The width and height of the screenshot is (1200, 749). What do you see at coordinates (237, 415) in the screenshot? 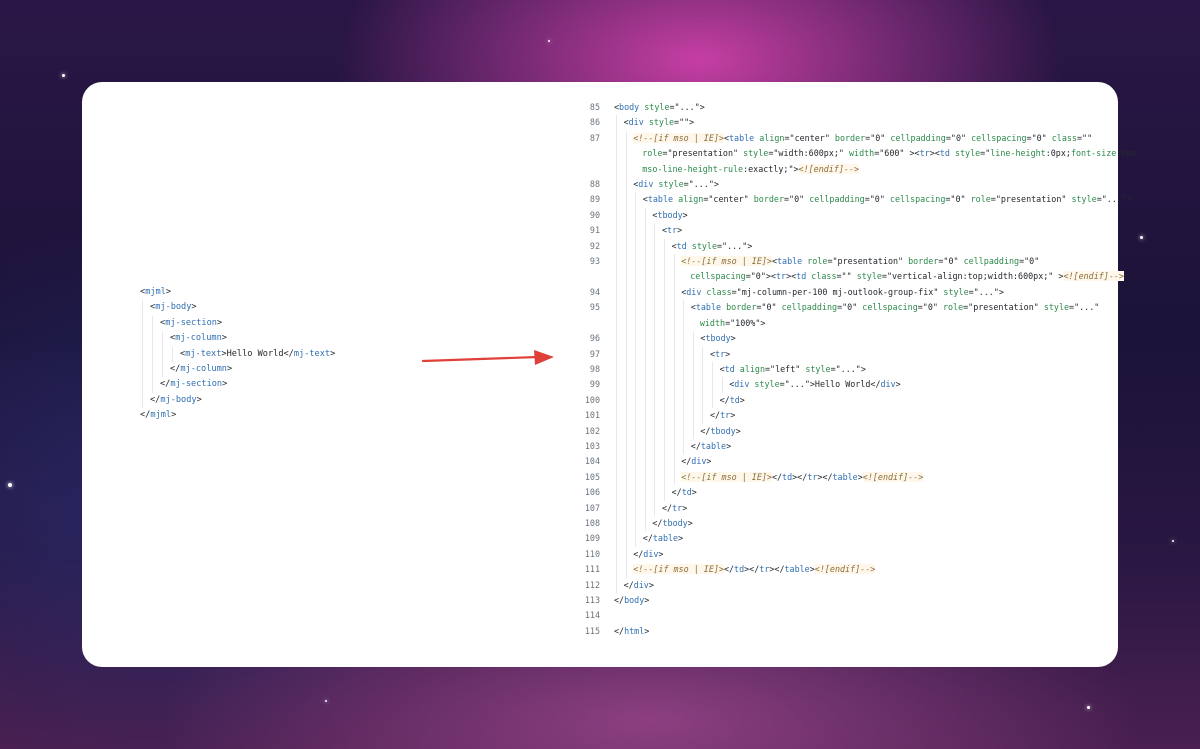
I see `mjml-line: </mjml>` at bounding box center [237, 415].